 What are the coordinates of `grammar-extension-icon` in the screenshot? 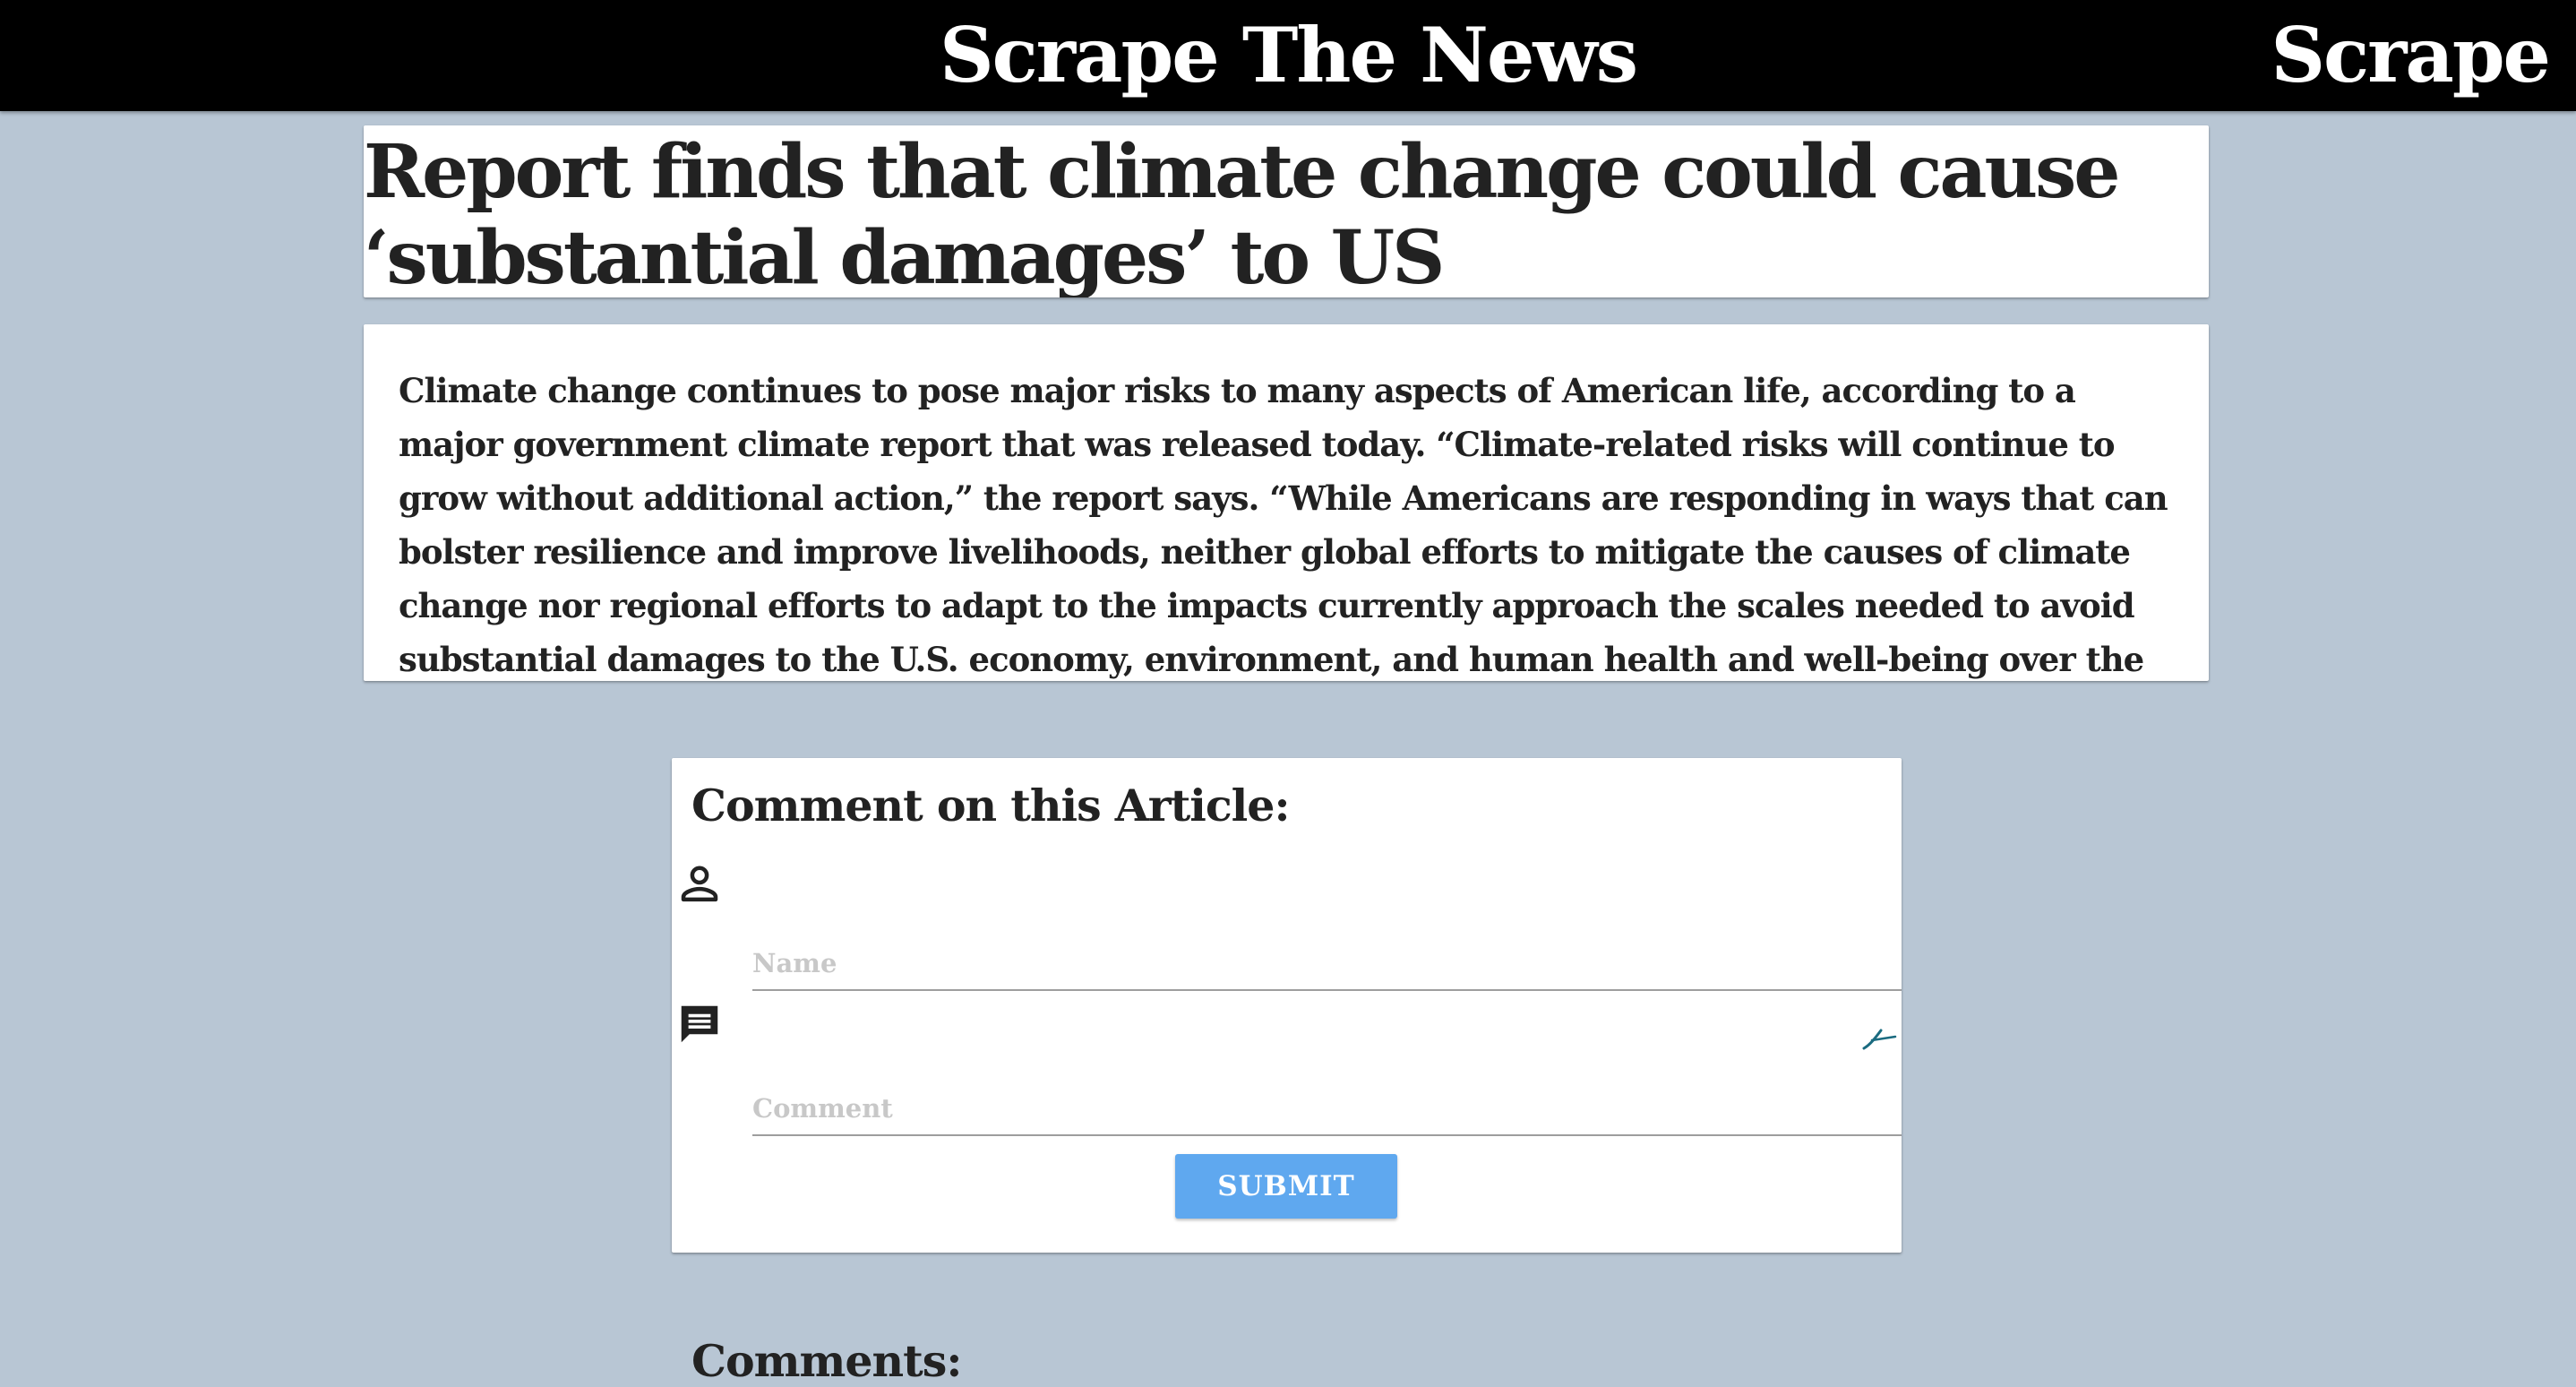 It's located at (1879, 1038).